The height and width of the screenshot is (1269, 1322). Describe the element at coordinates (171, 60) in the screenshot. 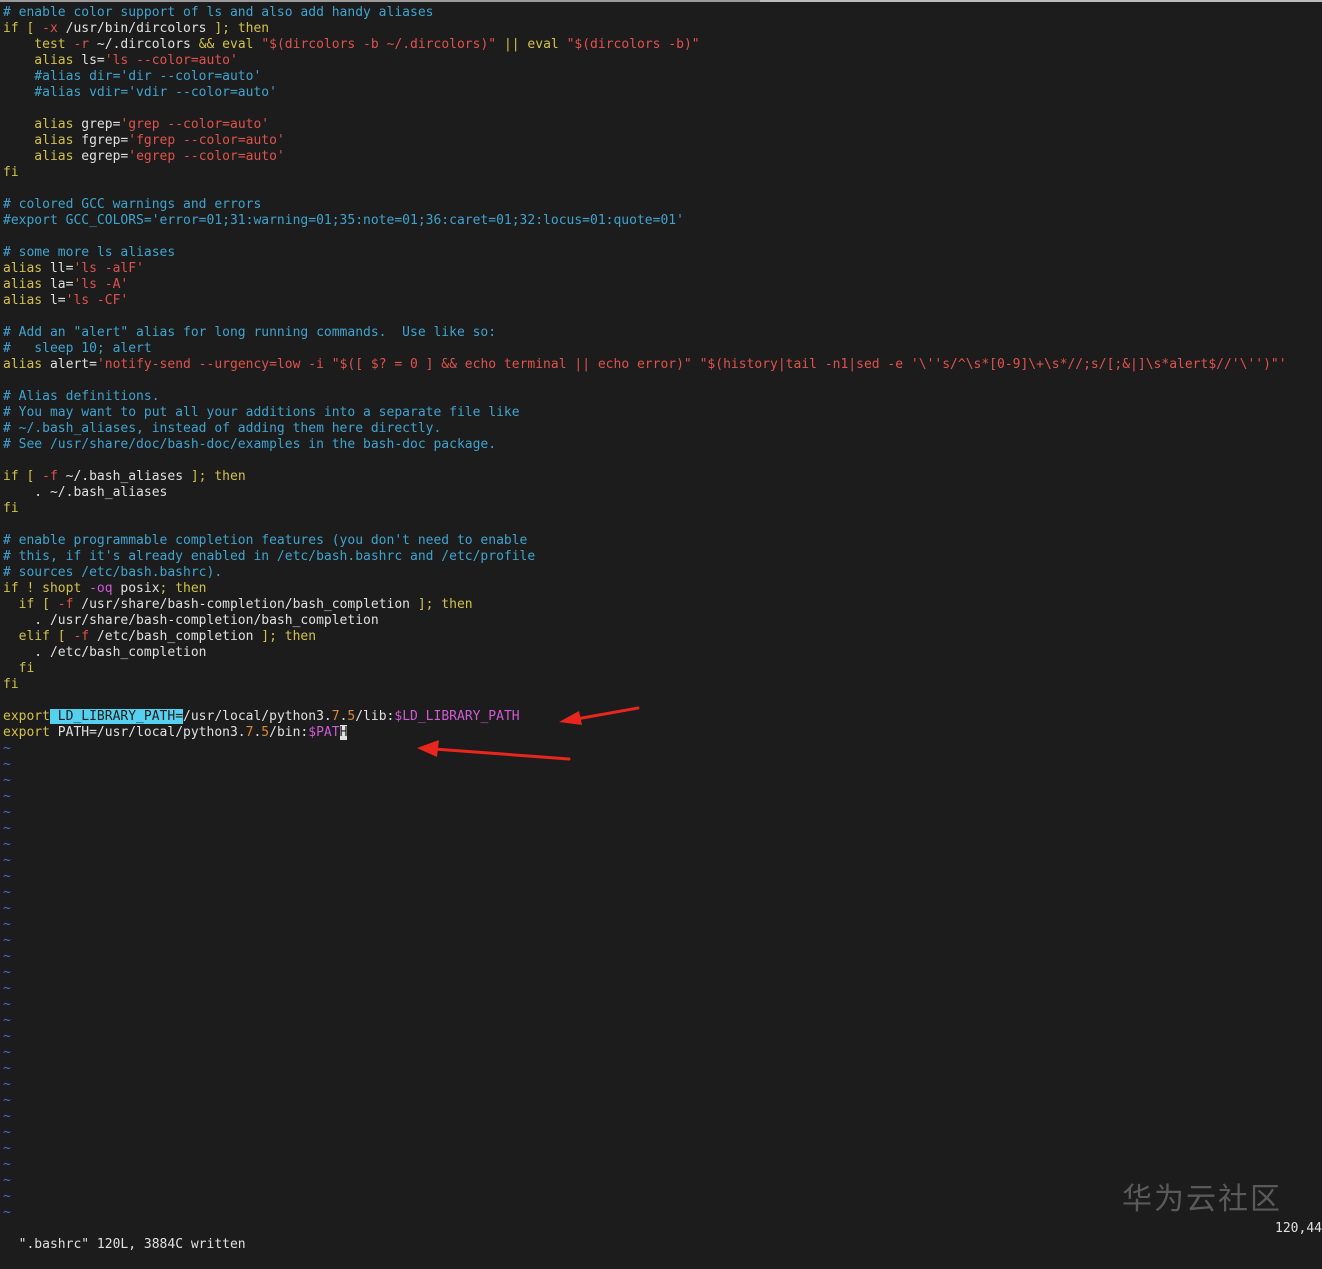

I see `code-token: 'ls --color=auto'` at that location.